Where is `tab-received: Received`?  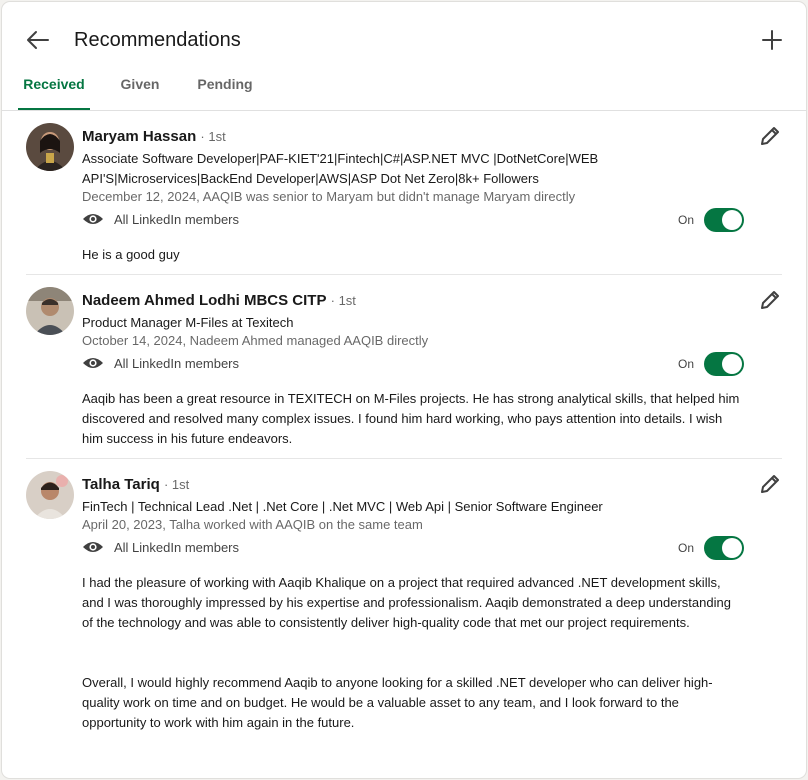 tab-received: Received is located at coordinates (54, 91).